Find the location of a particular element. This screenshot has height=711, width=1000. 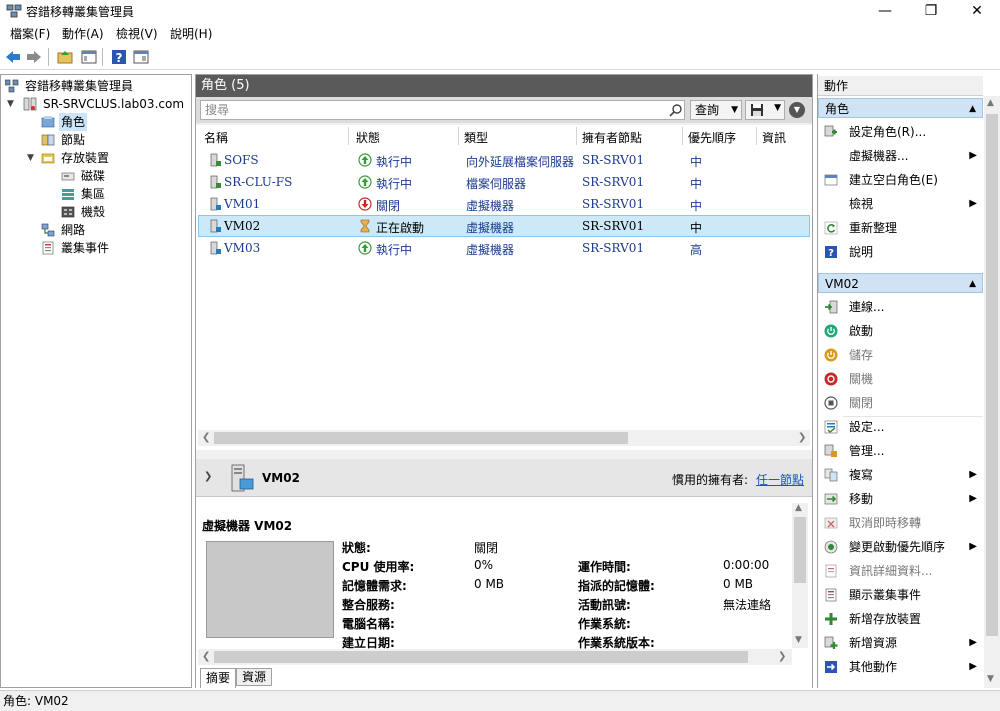

forward-icon is located at coordinates (34, 57).